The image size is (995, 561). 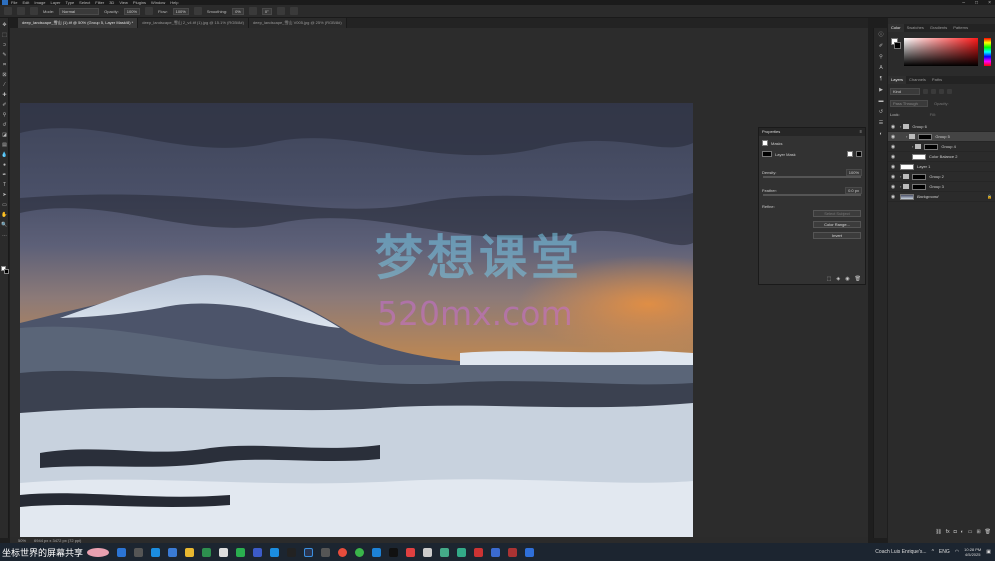 What do you see at coordinates (972, 552) in the screenshot?
I see `clock: 10:28 PM 4/5/2025` at bounding box center [972, 552].